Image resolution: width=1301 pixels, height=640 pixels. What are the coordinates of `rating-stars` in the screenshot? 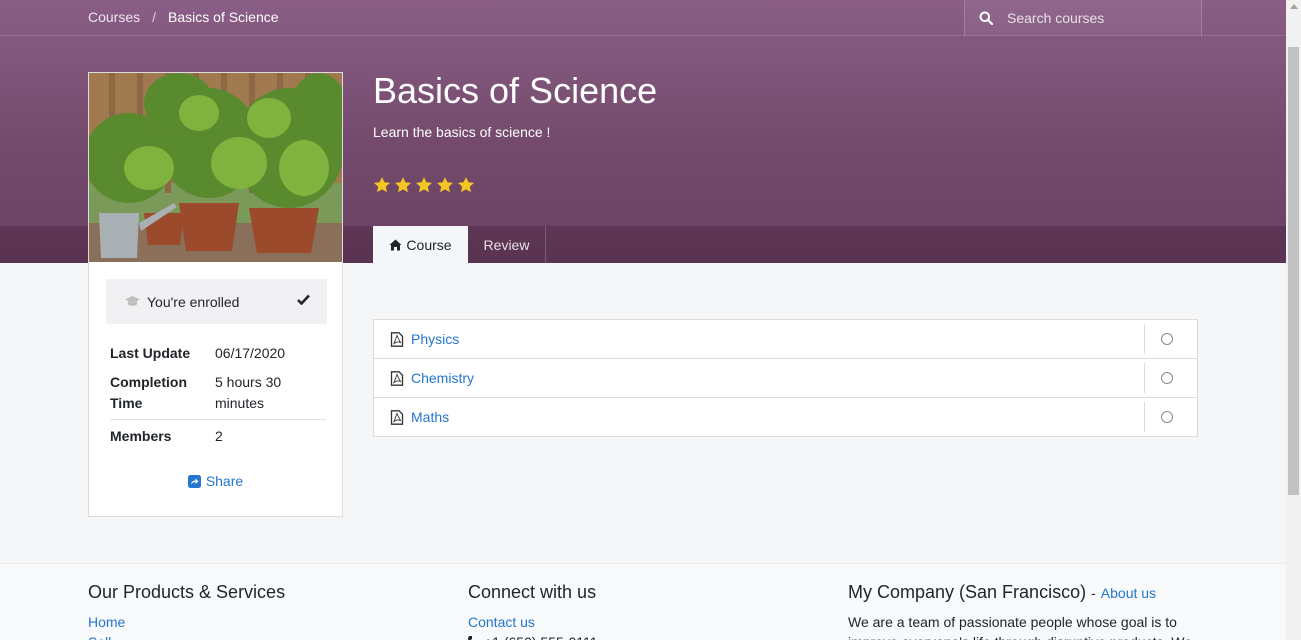 It's located at (424, 185).